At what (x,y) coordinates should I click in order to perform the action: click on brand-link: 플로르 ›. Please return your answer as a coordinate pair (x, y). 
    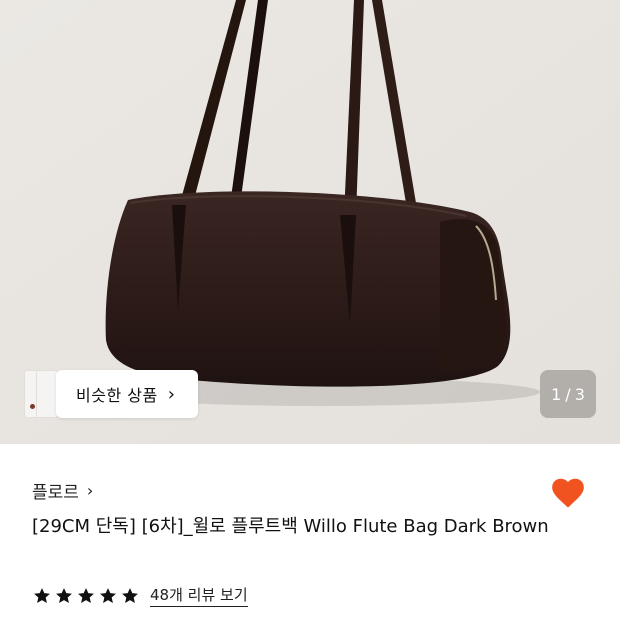
    Looking at the image, I should click on (62, 490).